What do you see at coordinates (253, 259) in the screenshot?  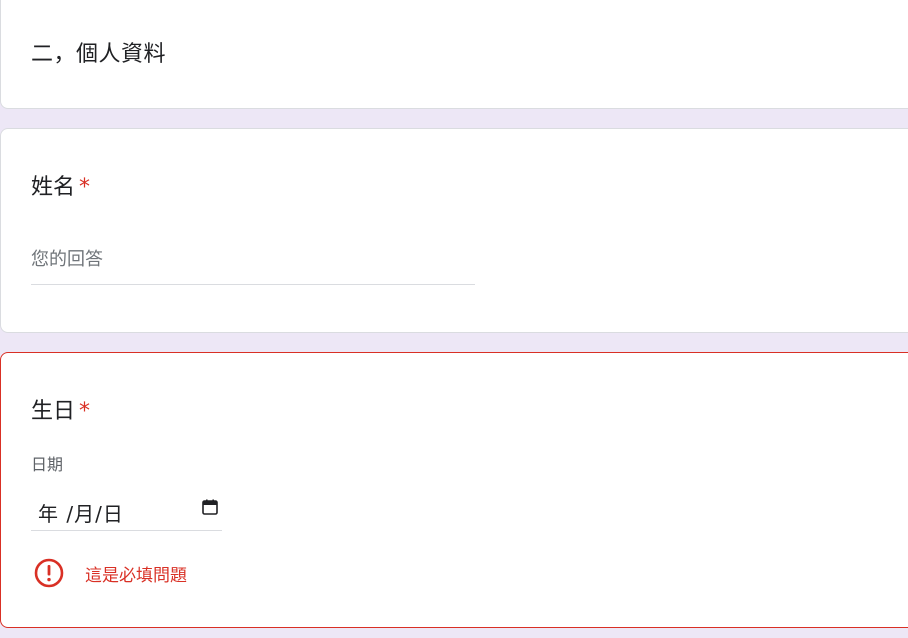 I see `name-input` at bounding box center [253, 259].